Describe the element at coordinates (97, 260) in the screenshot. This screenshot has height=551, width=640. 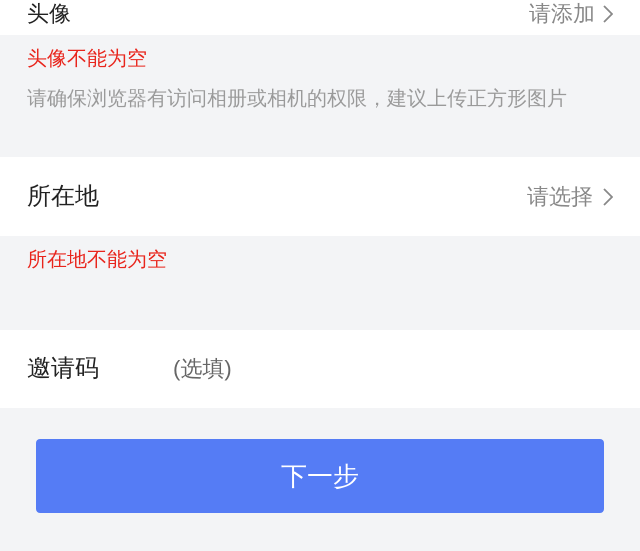
I see `error-message: 所在地不能为空` at that location.